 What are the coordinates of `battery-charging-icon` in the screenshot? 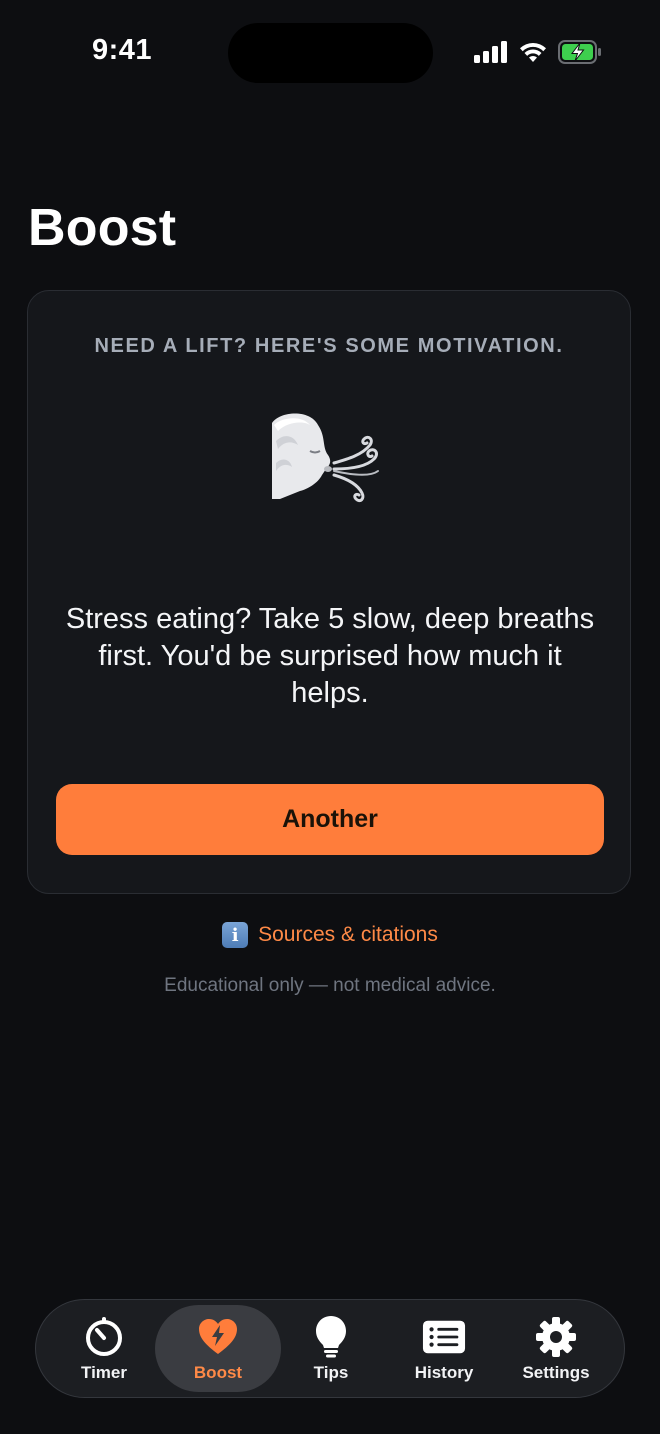 It's located at (580, 54).